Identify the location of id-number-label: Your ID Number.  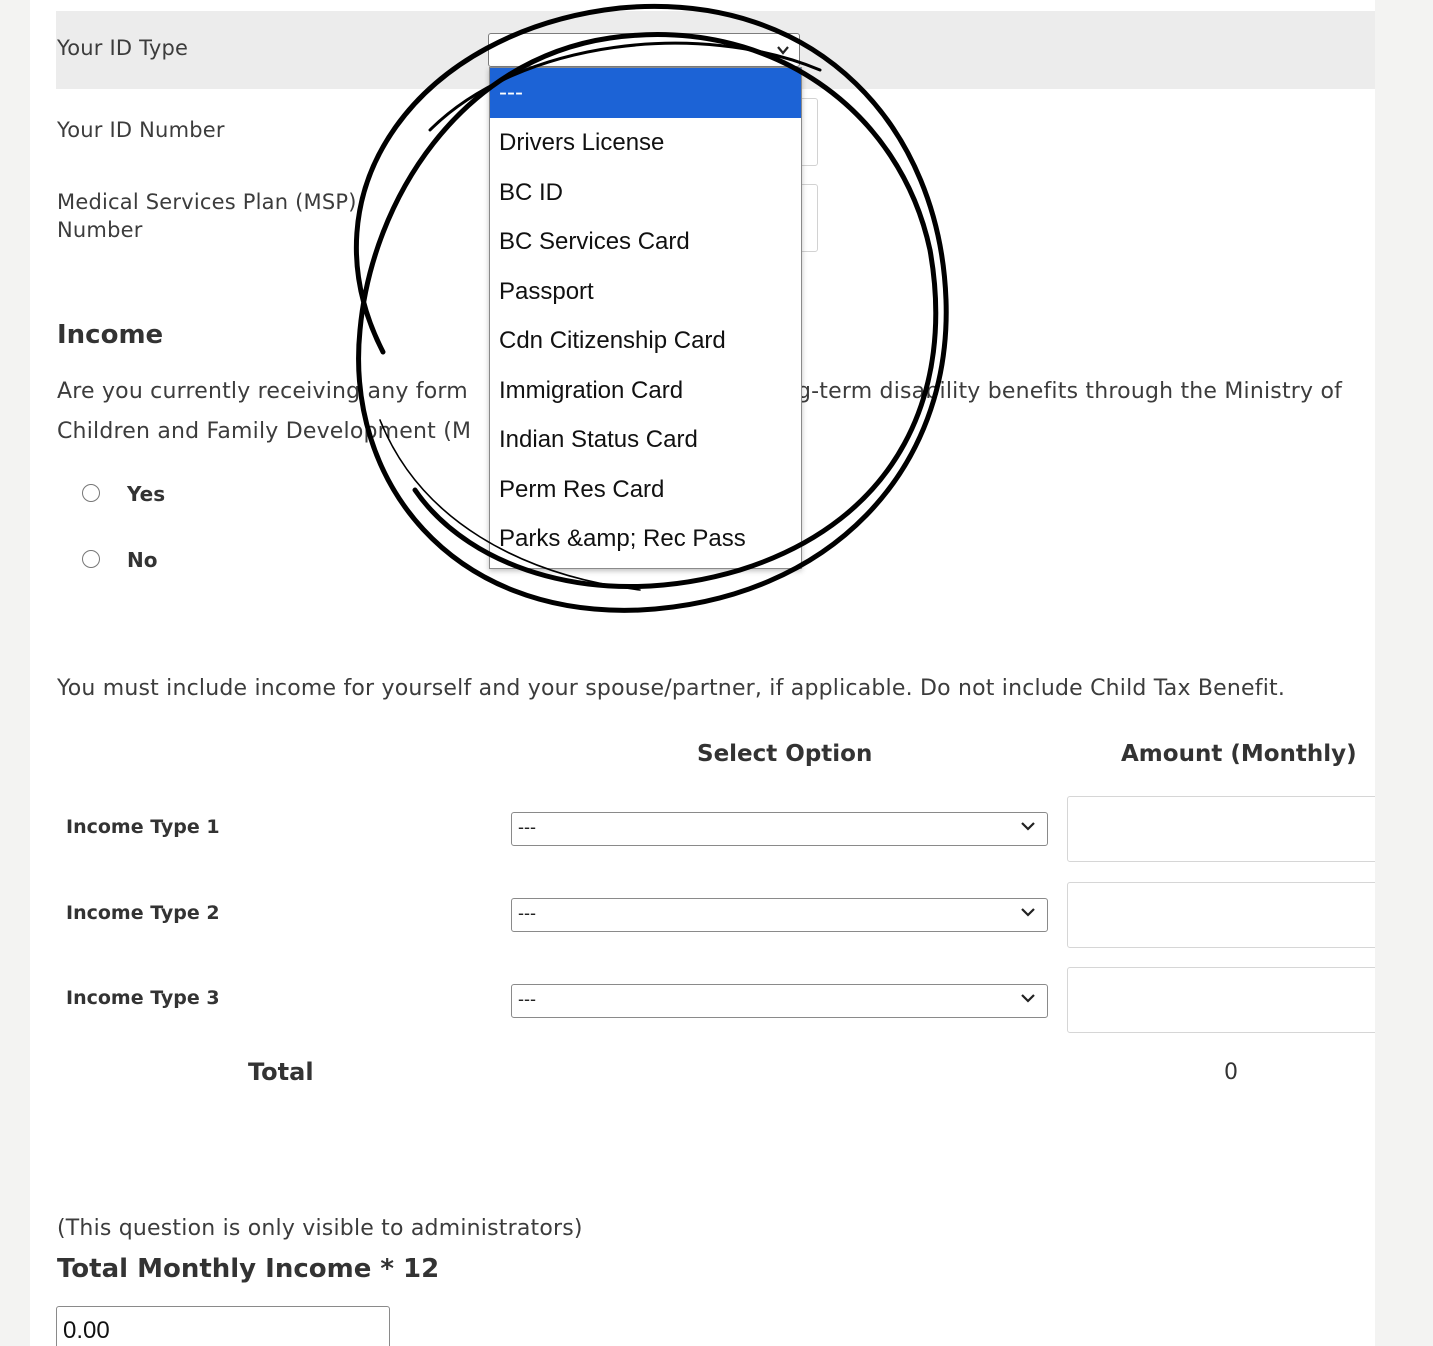
(141, 130).